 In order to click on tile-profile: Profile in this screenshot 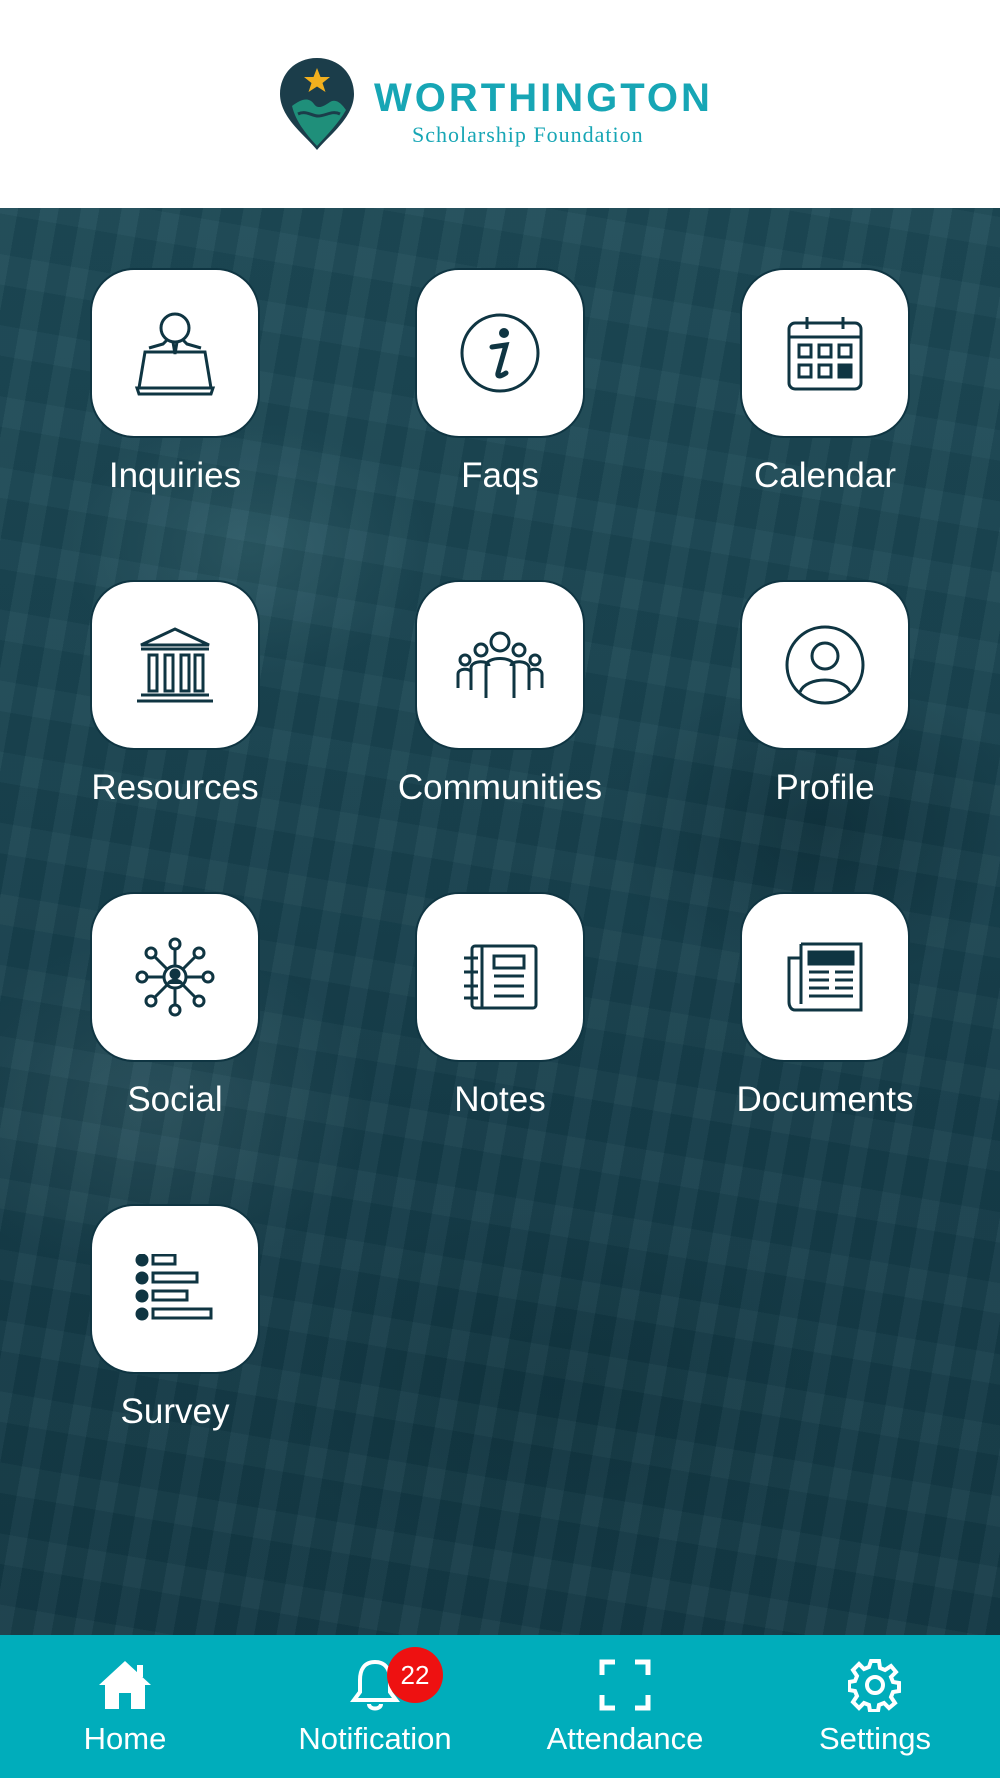, I will do `click(825, 694)`.